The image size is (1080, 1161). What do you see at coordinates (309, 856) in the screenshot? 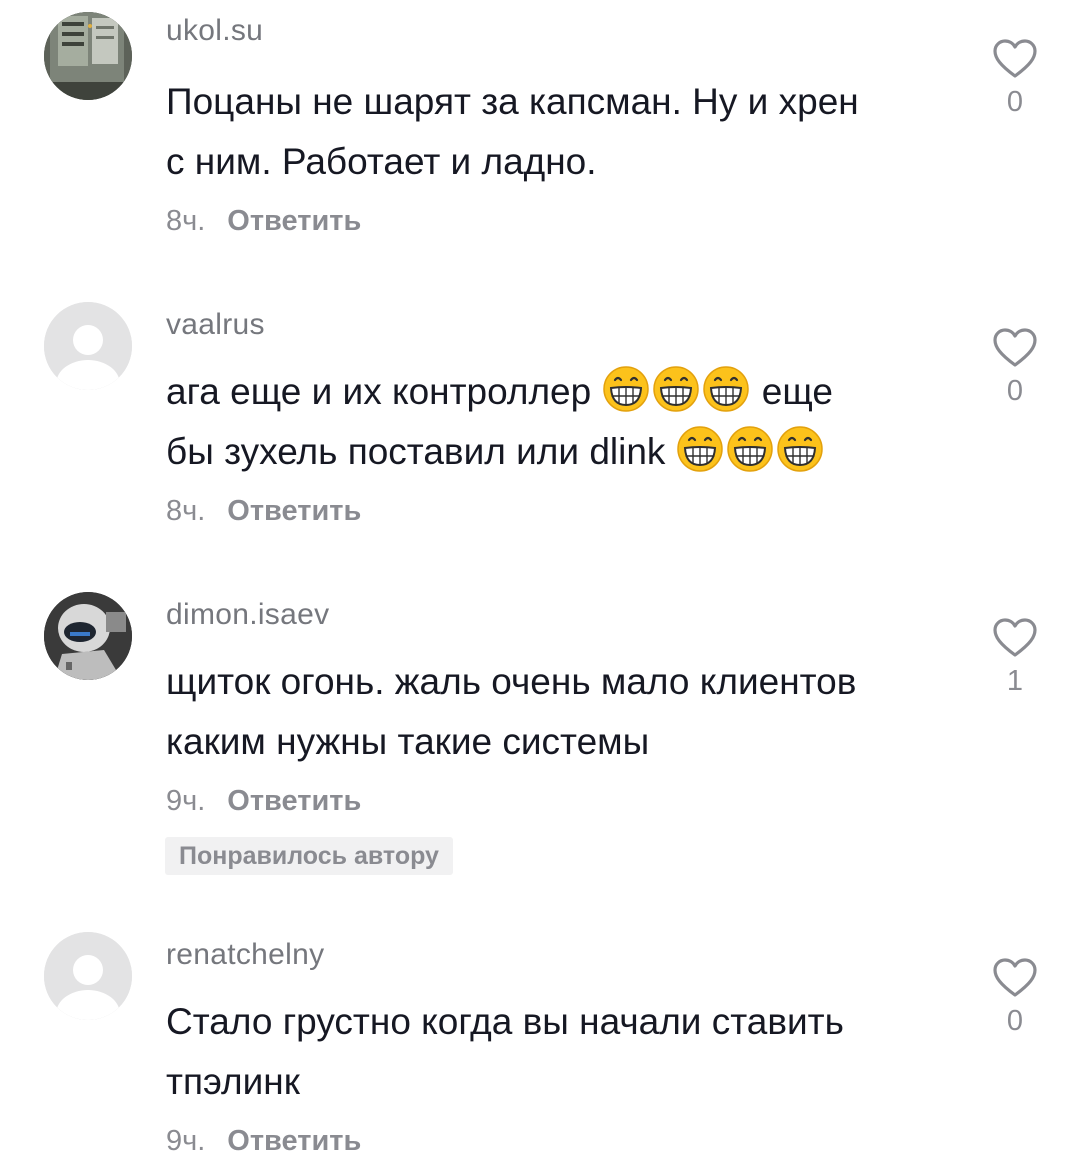
I see `liked-by-creator-badge: Понравилось автору` at bounding box center [309, 856].